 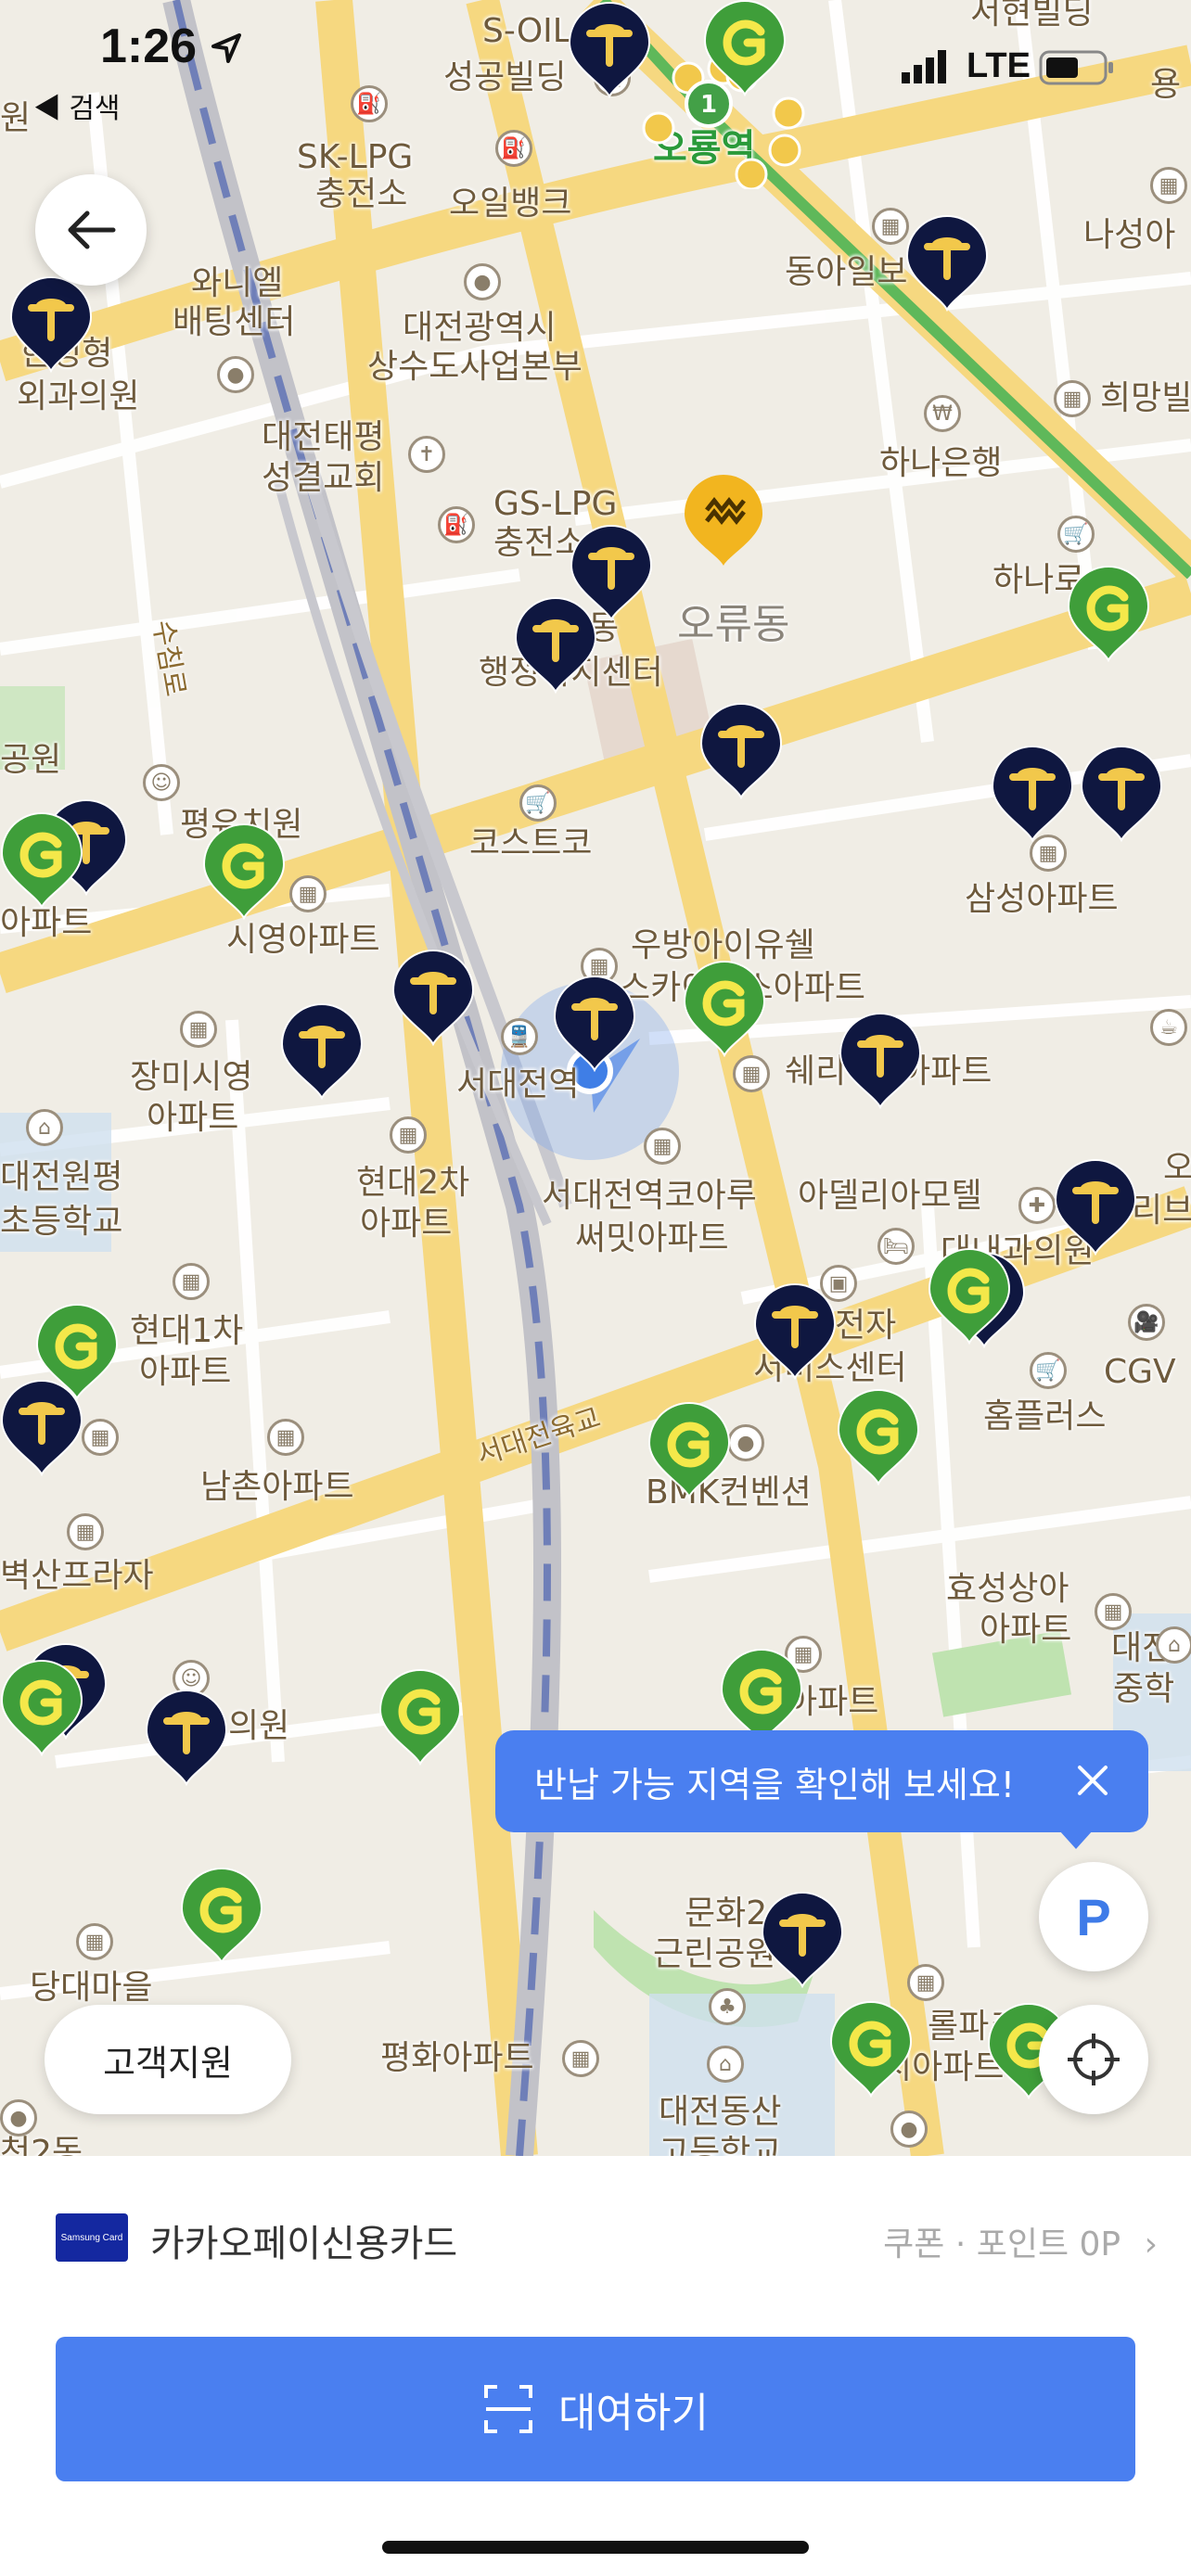 I want to click on parking-button: P, so click(x=1093, y=1916).